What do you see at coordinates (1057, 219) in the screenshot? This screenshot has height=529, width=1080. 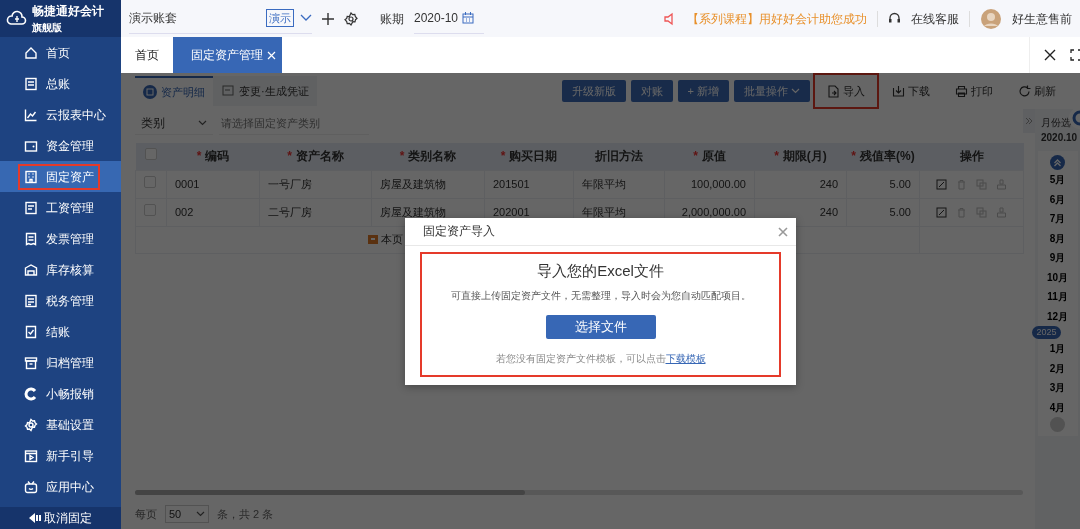 I see `month-item: 7月` at bounding box center [1057, 219].